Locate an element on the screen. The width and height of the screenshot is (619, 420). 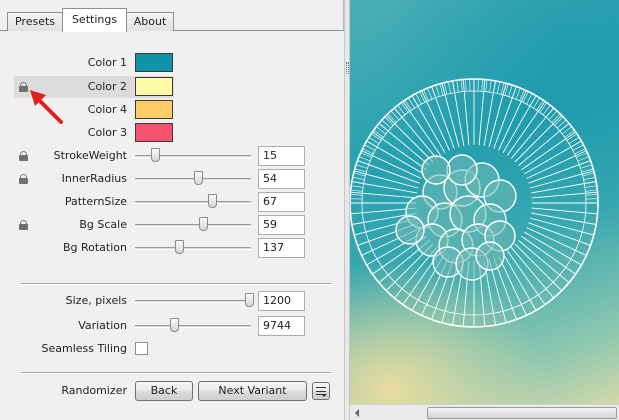
next-variant-button: Next Variant is located at coordinates (252, 391).